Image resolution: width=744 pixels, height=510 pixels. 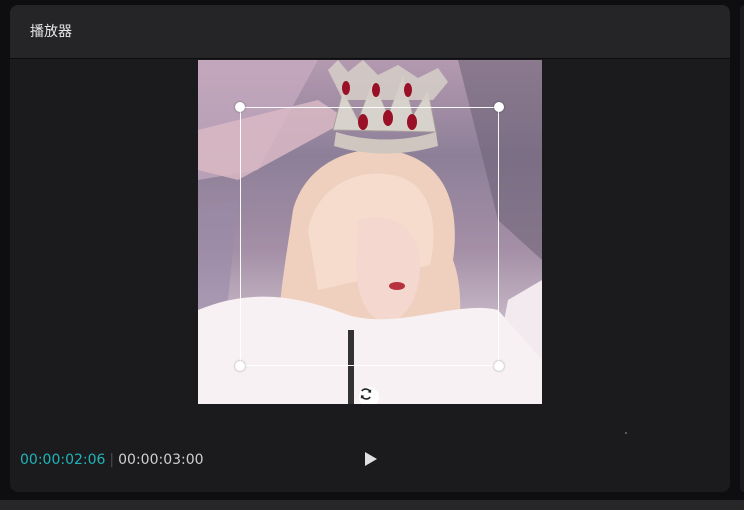 I want to click on rotate-icon, so click(x=366, y=394).